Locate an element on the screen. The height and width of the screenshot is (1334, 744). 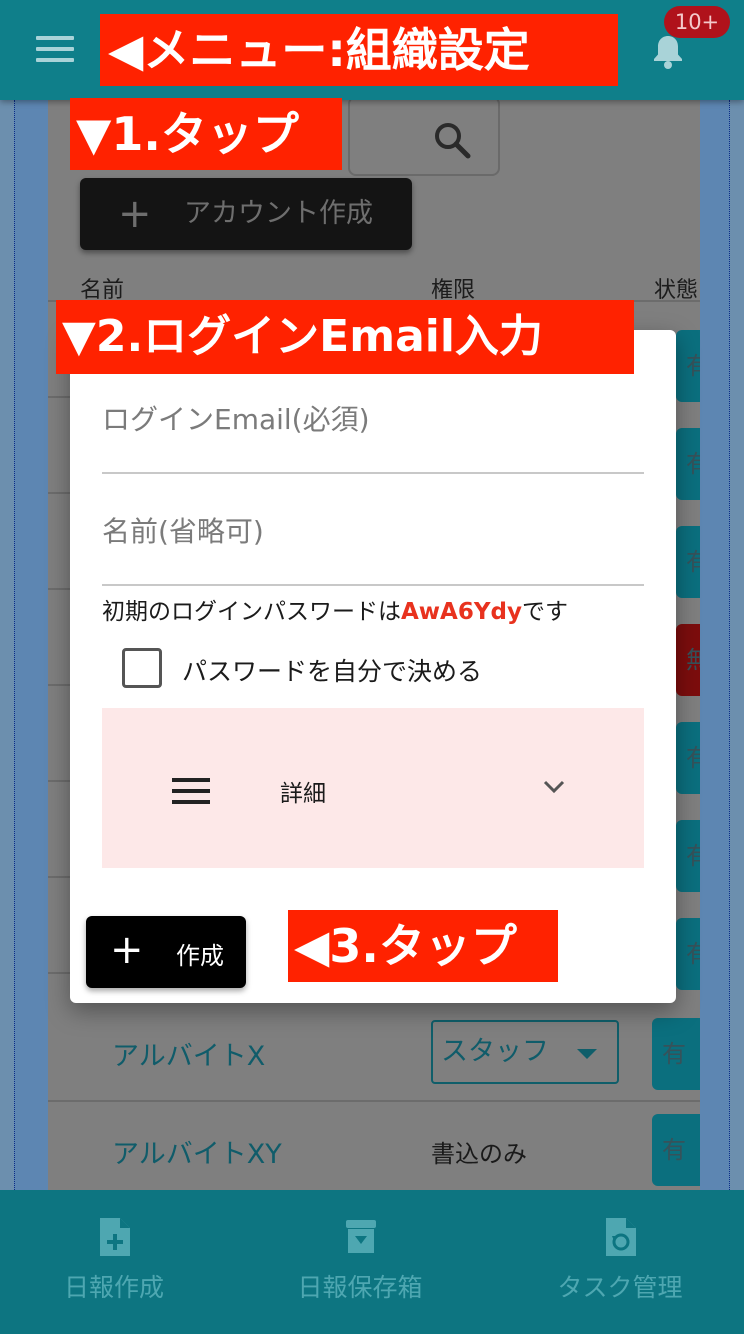
bottom-navigation: 日報作成 日報保存箱 タスク管理 is located at coordinates (372, 1262).